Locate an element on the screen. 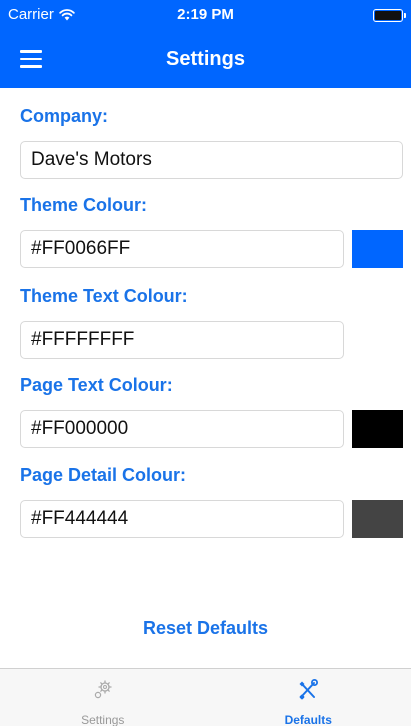 This screenshot has height=726, width=411. tab-settings-label: Settings is located at coordinates (103, 719).